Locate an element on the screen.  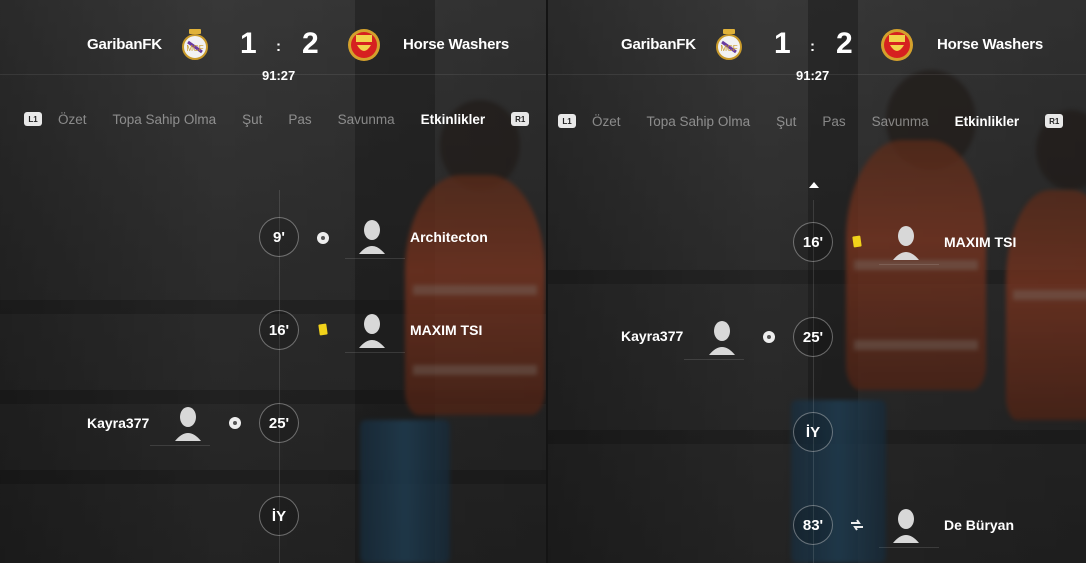
substitution-icon is located at coordinates (857, 525).